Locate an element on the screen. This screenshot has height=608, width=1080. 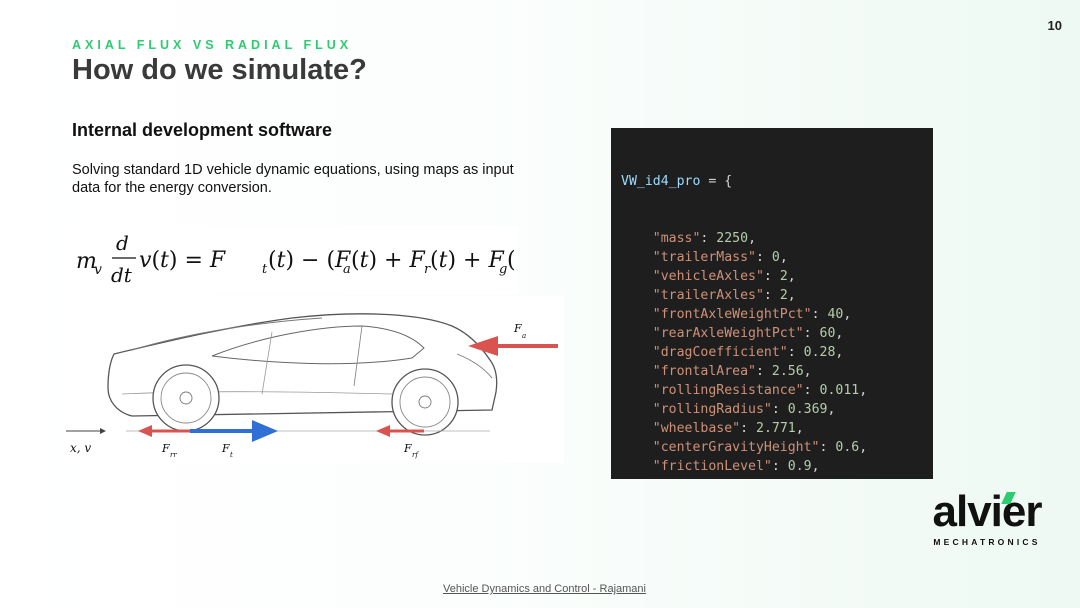
code-line: "rollingResistance": 0.011, is located at coordinates (777, 390).